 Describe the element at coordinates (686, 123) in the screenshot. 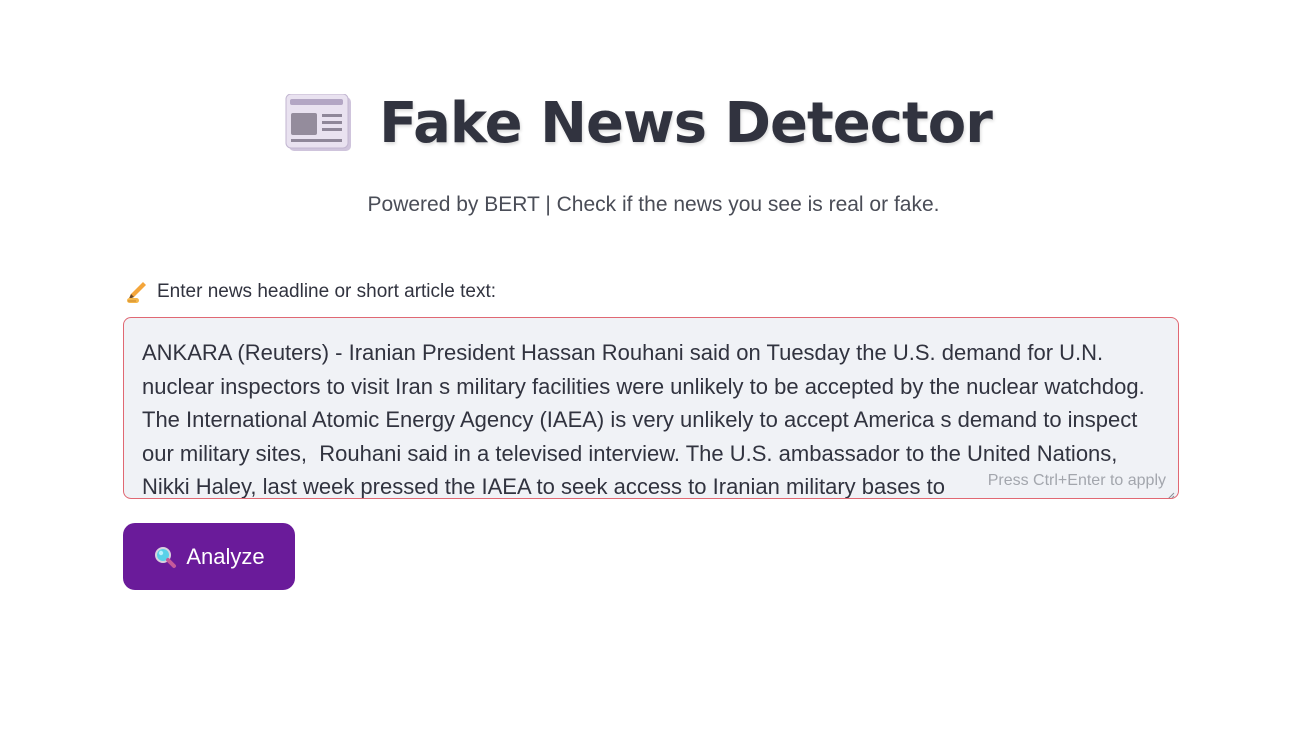

I see `page-title: Fake News Detector` at that location.